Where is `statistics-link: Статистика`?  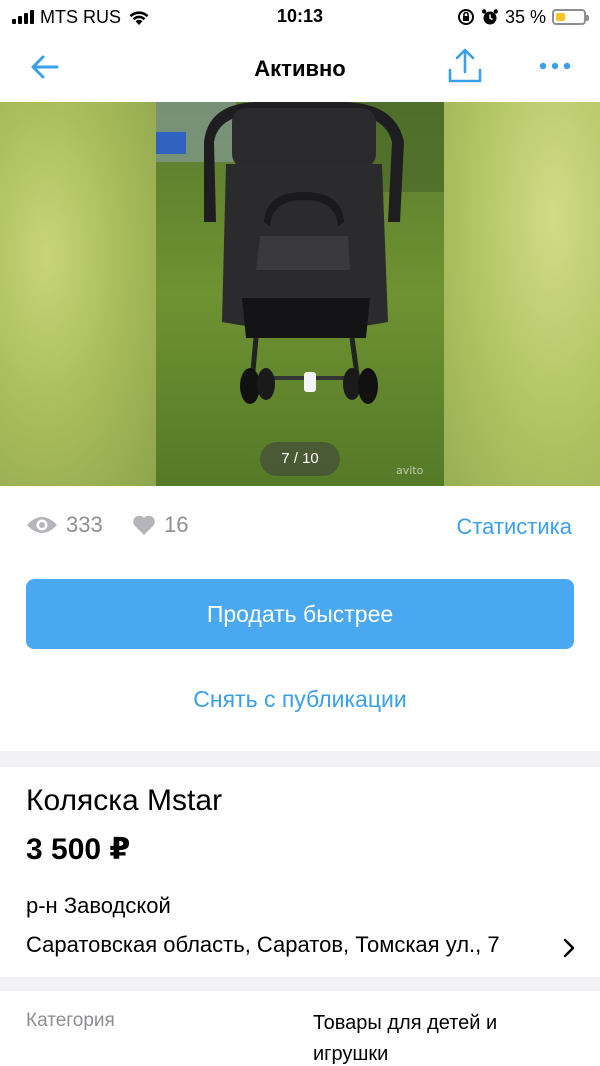 statistics-link: Статистика is located at coordinates (514, 527).